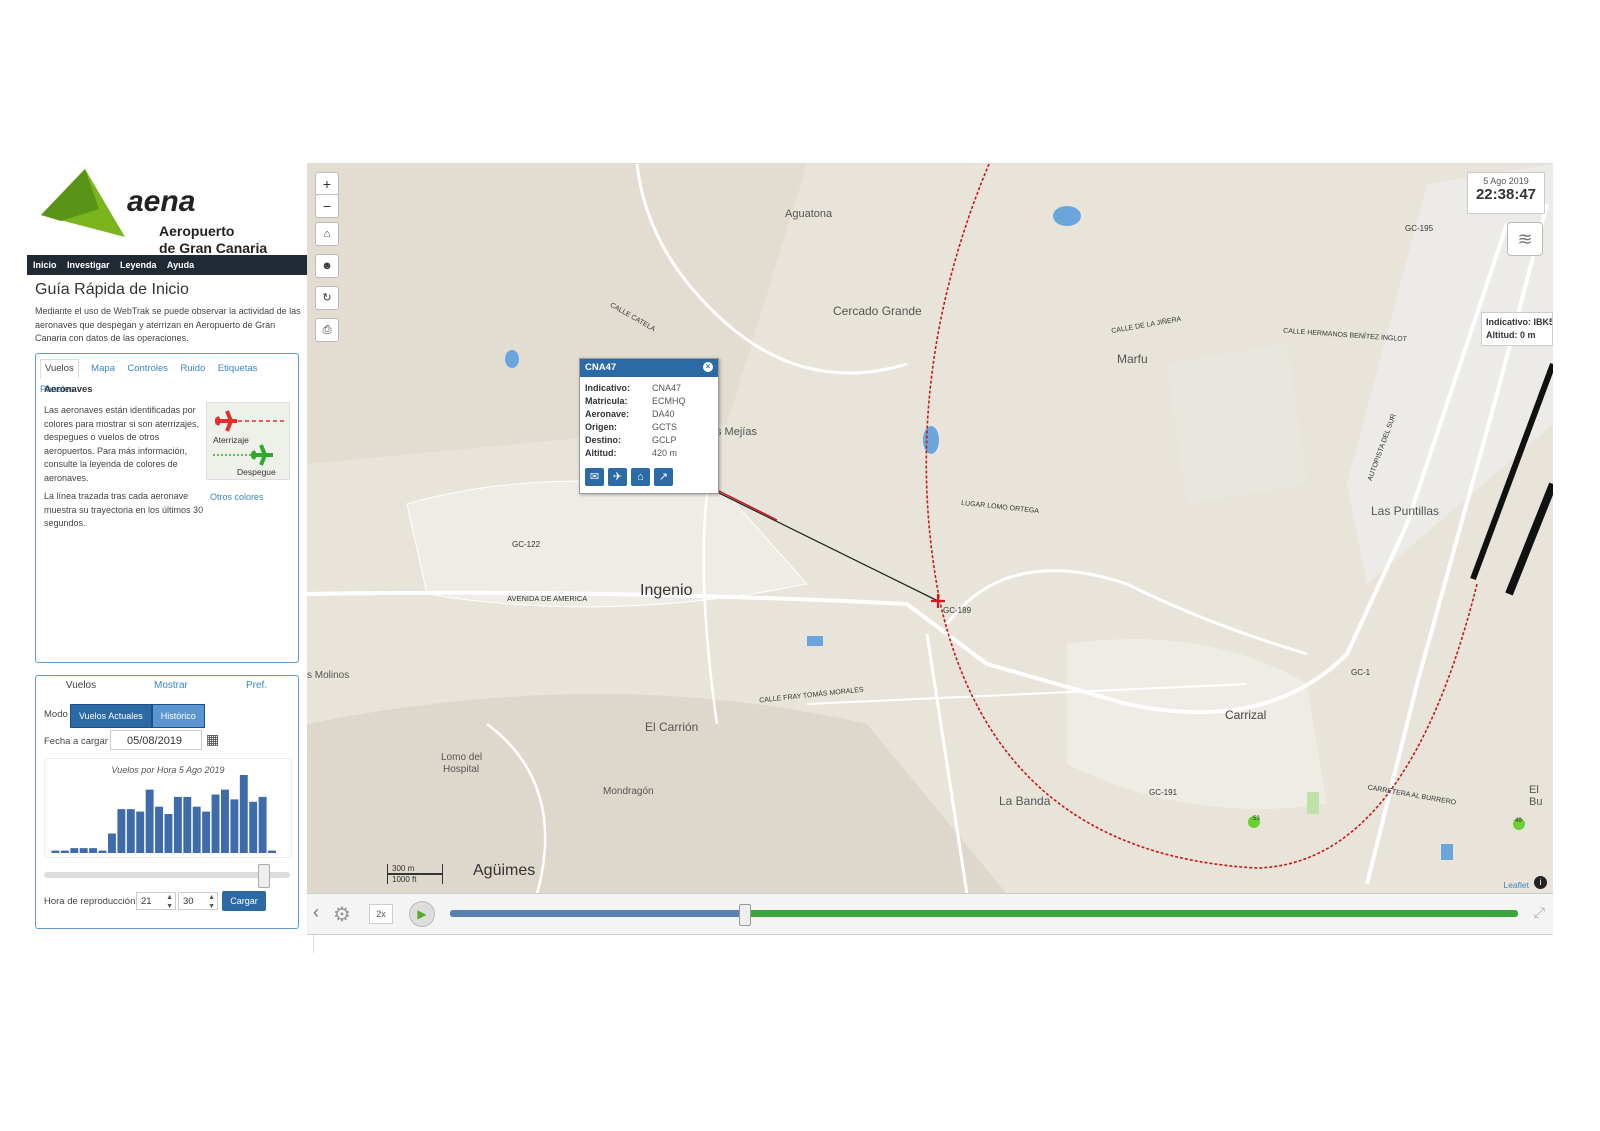  What do you see at coordinates (238, 369) in the screenshot?
I see `tab-etiquetas: Etiquetas` at bounding box center [238, 369].